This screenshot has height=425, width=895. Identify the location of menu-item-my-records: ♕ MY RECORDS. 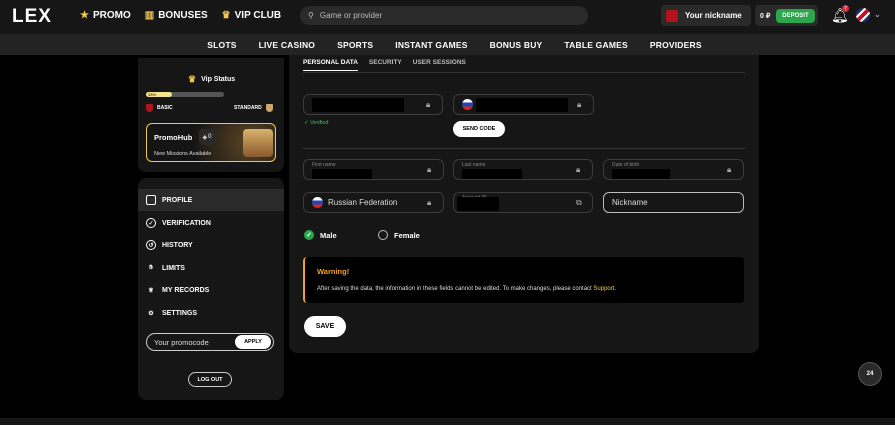
(211, 290).